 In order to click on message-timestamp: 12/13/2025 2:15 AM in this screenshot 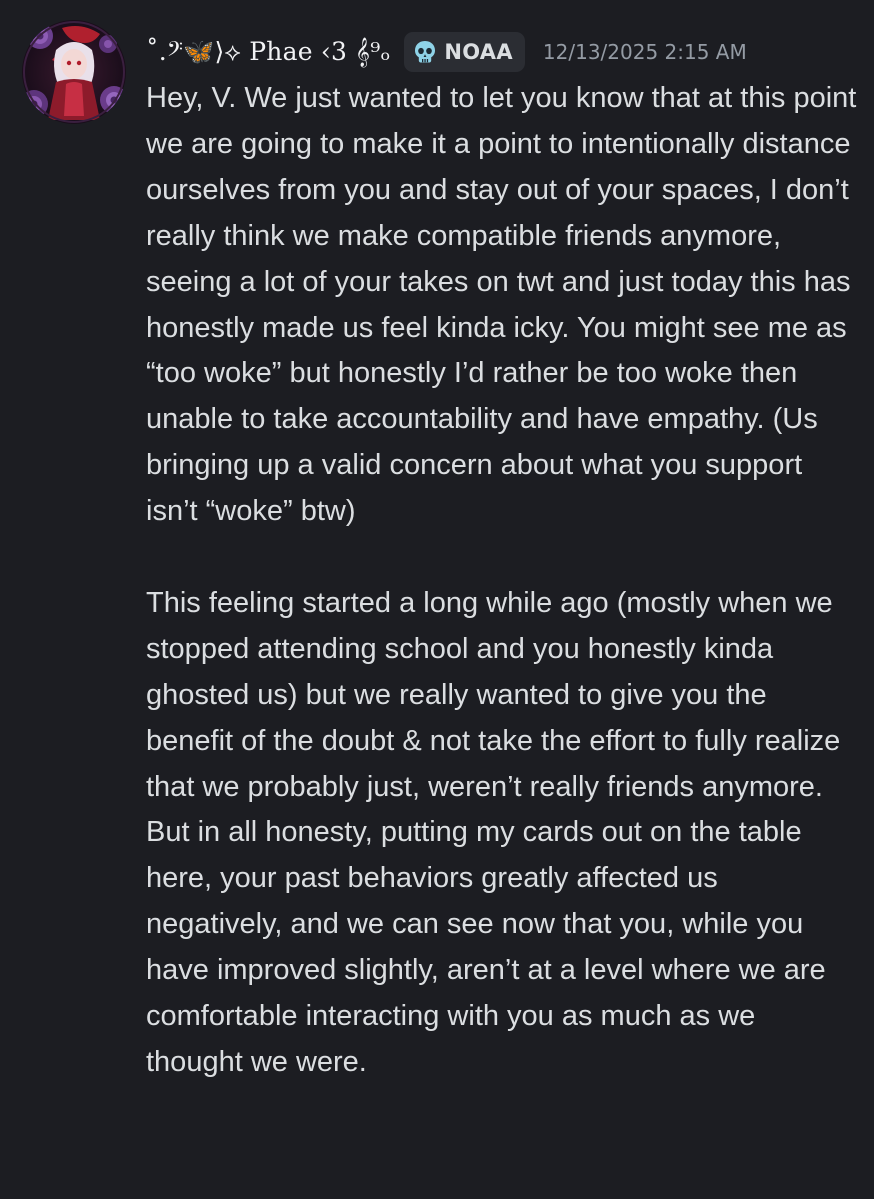, I will do `click(645, 52)`.